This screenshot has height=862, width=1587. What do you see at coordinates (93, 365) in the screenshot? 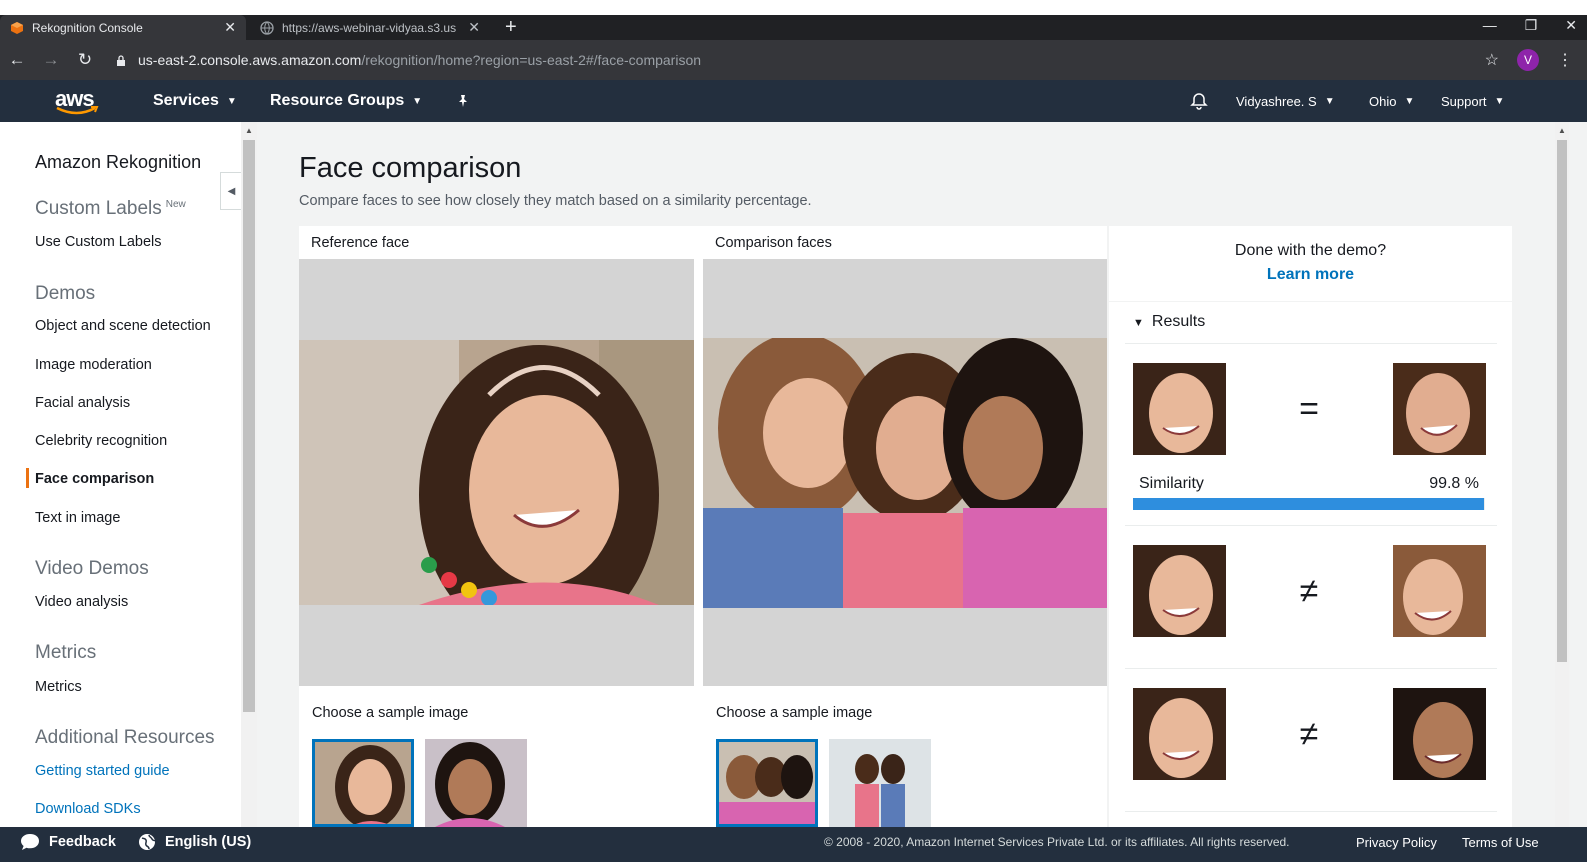
I see `sidebar-item-image-moderation: Image moderation` at bounding box center [93, 365].